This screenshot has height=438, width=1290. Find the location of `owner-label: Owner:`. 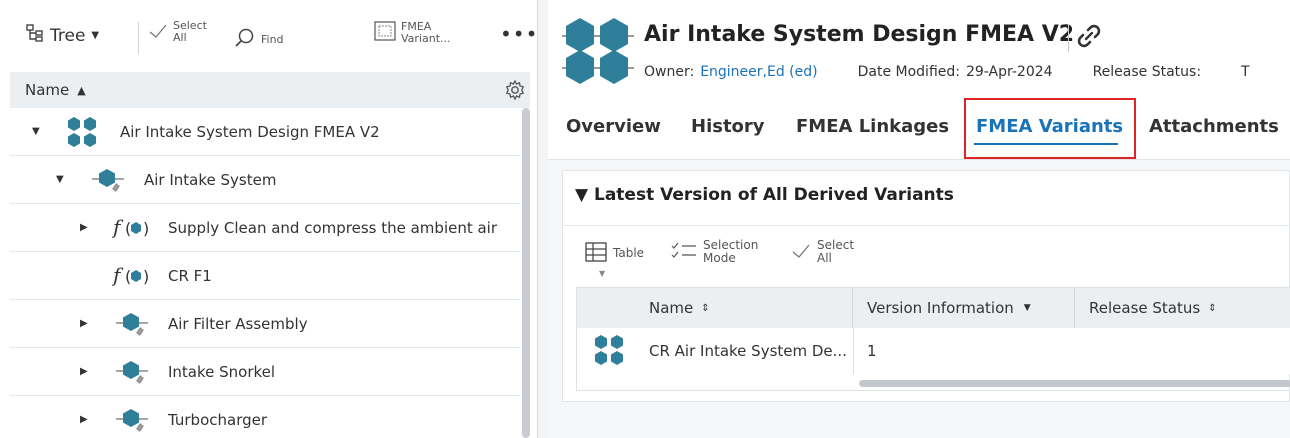

owner-label: Owner: is located at coordinates (669, 72).